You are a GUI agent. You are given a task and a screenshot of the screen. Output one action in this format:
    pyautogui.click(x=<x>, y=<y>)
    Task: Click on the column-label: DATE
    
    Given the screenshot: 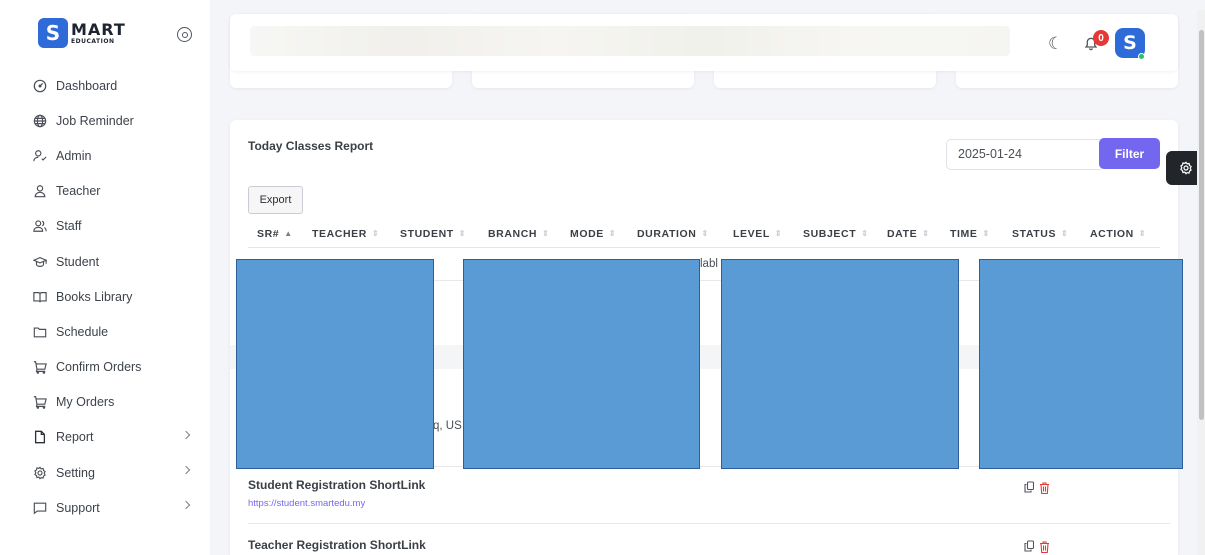 What is the action you would take?
    pyautogui.click(x=902, y=234)
    